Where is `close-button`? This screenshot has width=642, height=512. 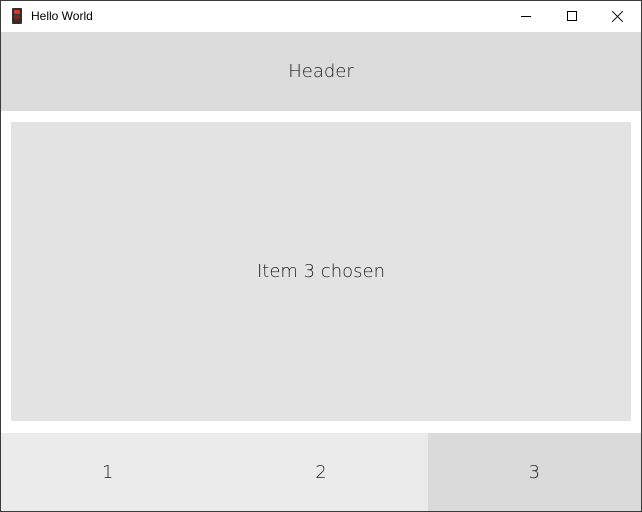
close-button is located at coordinates (618, 16).